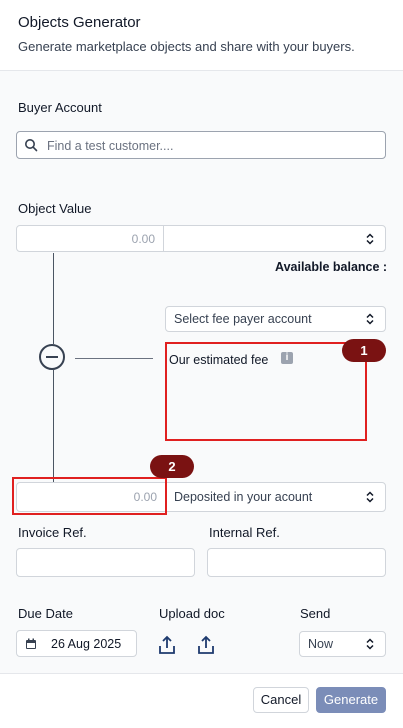  Describe the element at coordinates (90, 238) in the screenshot. I see `object-value-amount-input: 0.00` at that location.